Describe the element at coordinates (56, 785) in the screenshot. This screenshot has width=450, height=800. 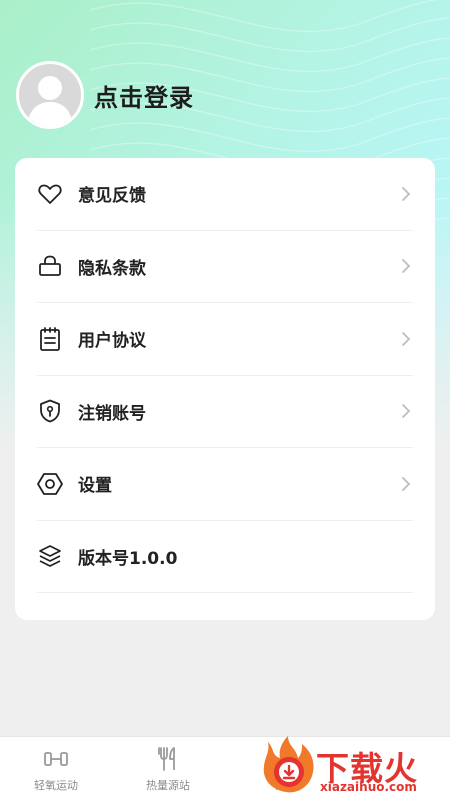
I see `tab-label: 轻氧运动` at that location.